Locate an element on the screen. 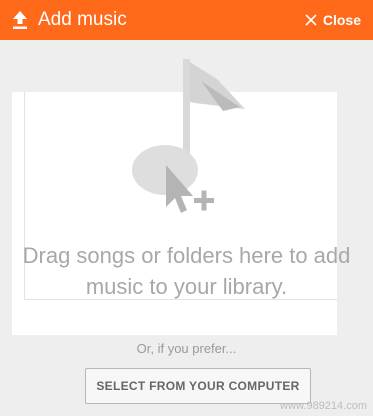 This screenshot has height=416, width=373. dialog-title: Add music is located at coordinates (82, 19).